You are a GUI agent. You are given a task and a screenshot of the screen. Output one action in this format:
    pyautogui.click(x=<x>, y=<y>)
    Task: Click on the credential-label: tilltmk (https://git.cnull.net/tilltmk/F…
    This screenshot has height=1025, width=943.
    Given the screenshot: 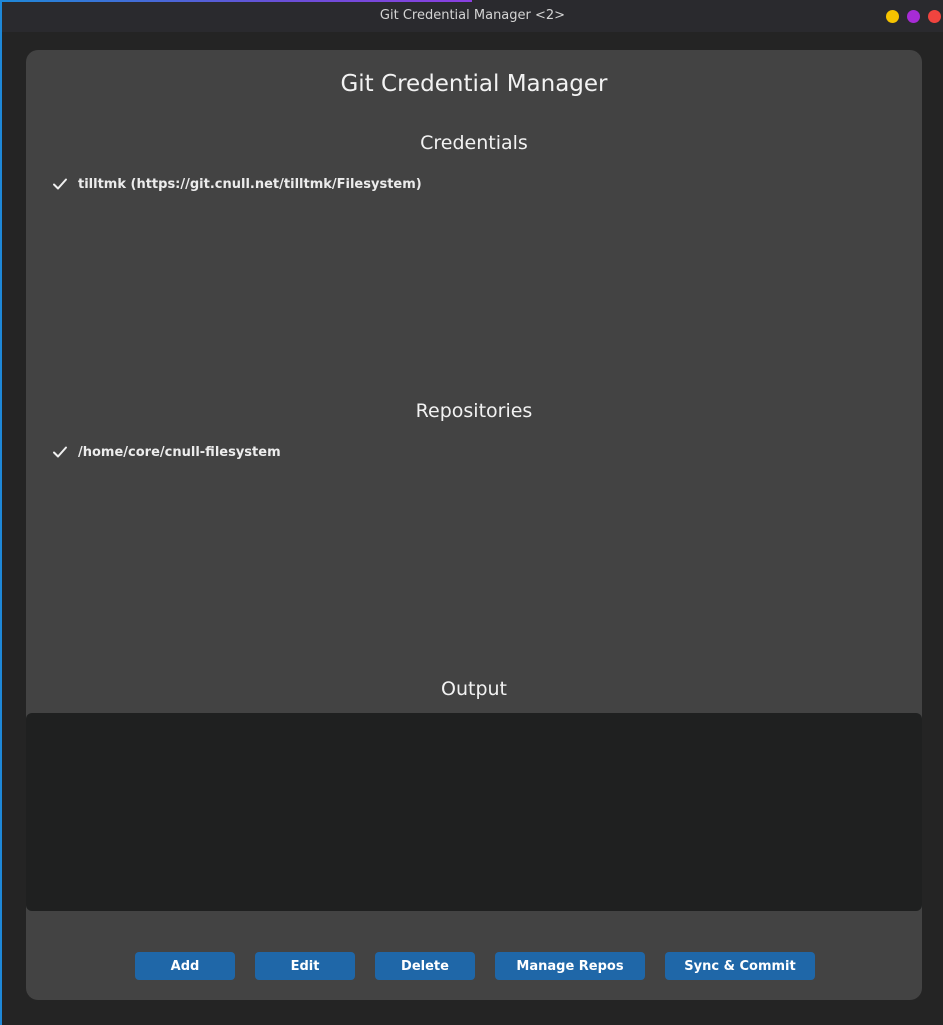 What is the action you would take?
    pyautogui.click(x=250, y=184)
    